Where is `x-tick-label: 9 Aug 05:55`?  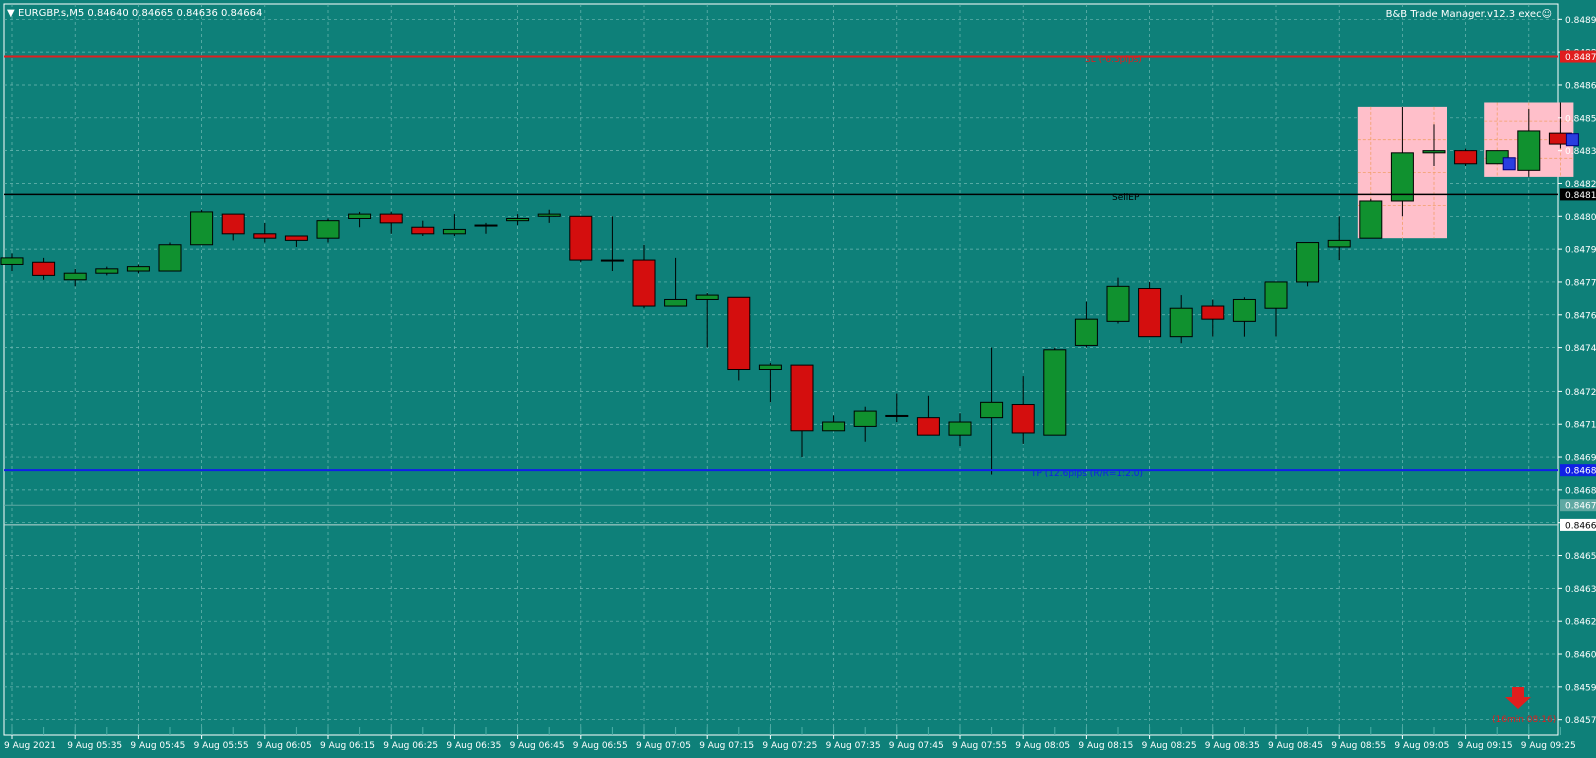 x-tick-label: 9 Aug 05:55 is located at coordinates (221, 746).